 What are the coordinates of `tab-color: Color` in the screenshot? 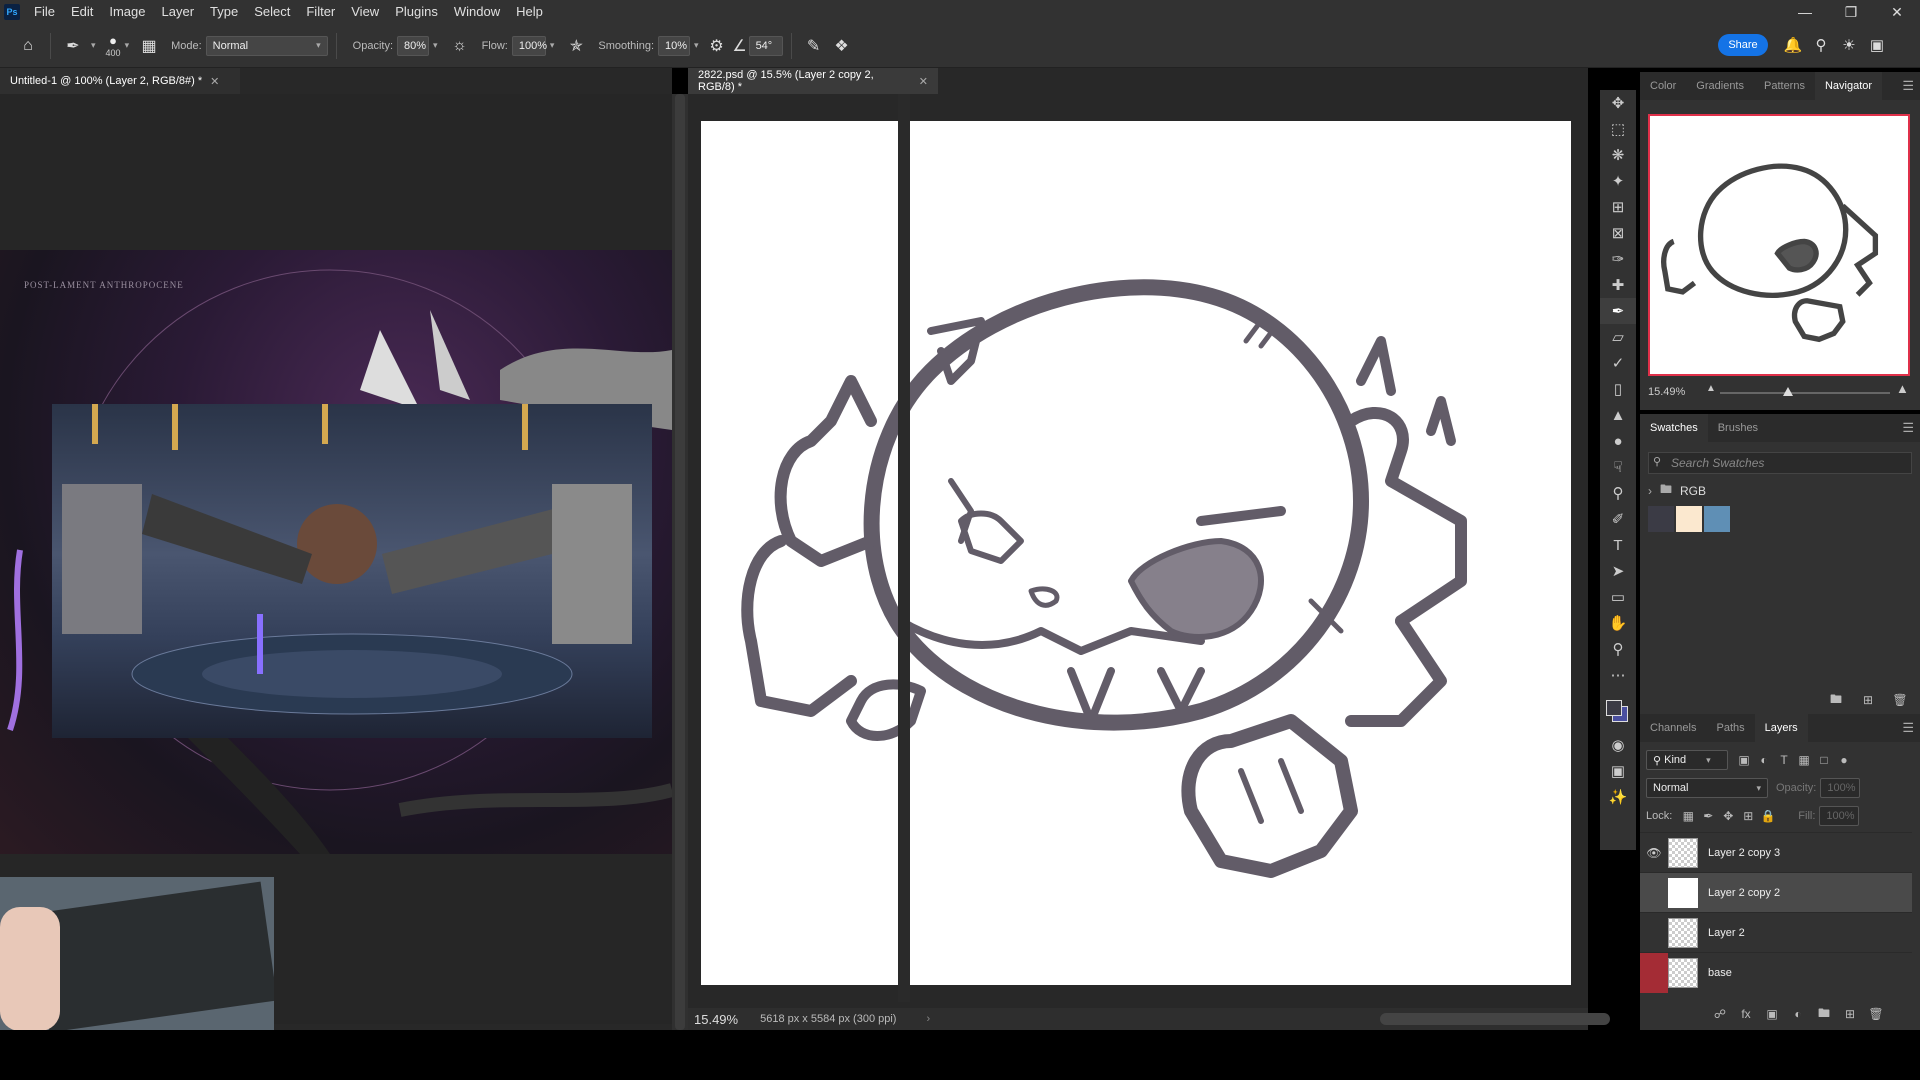 It's located at (1663, 86).